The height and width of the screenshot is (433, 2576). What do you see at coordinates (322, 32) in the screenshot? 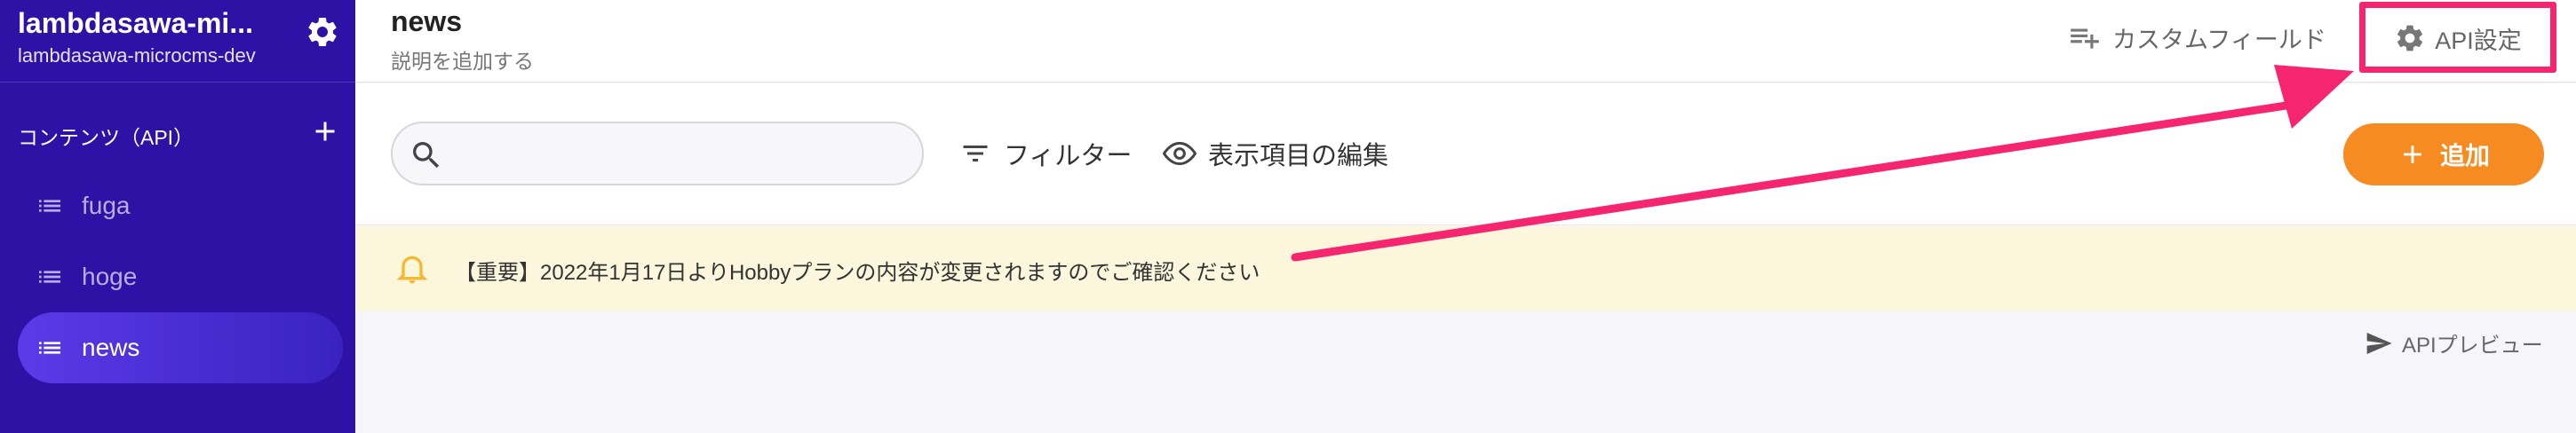
I see `gear-icon` at bounding box center [322, 32].